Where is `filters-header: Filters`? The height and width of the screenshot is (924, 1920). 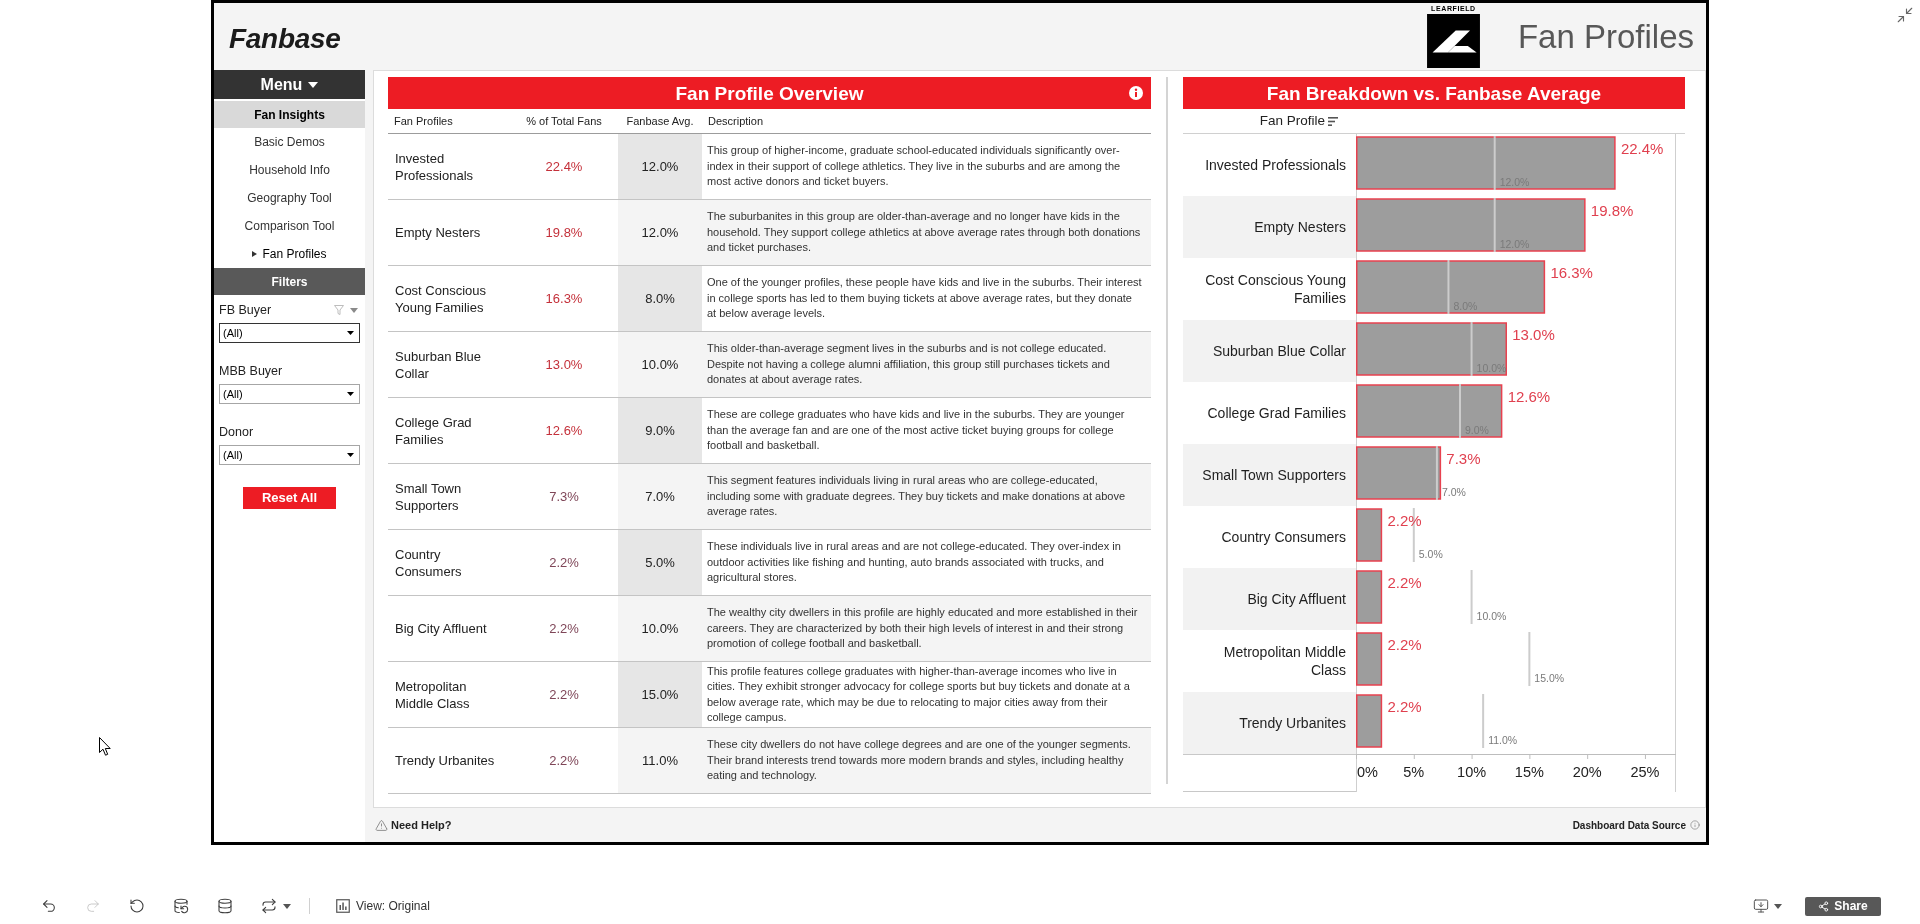 filters-header: Filters is located at coordinates (289, 281).